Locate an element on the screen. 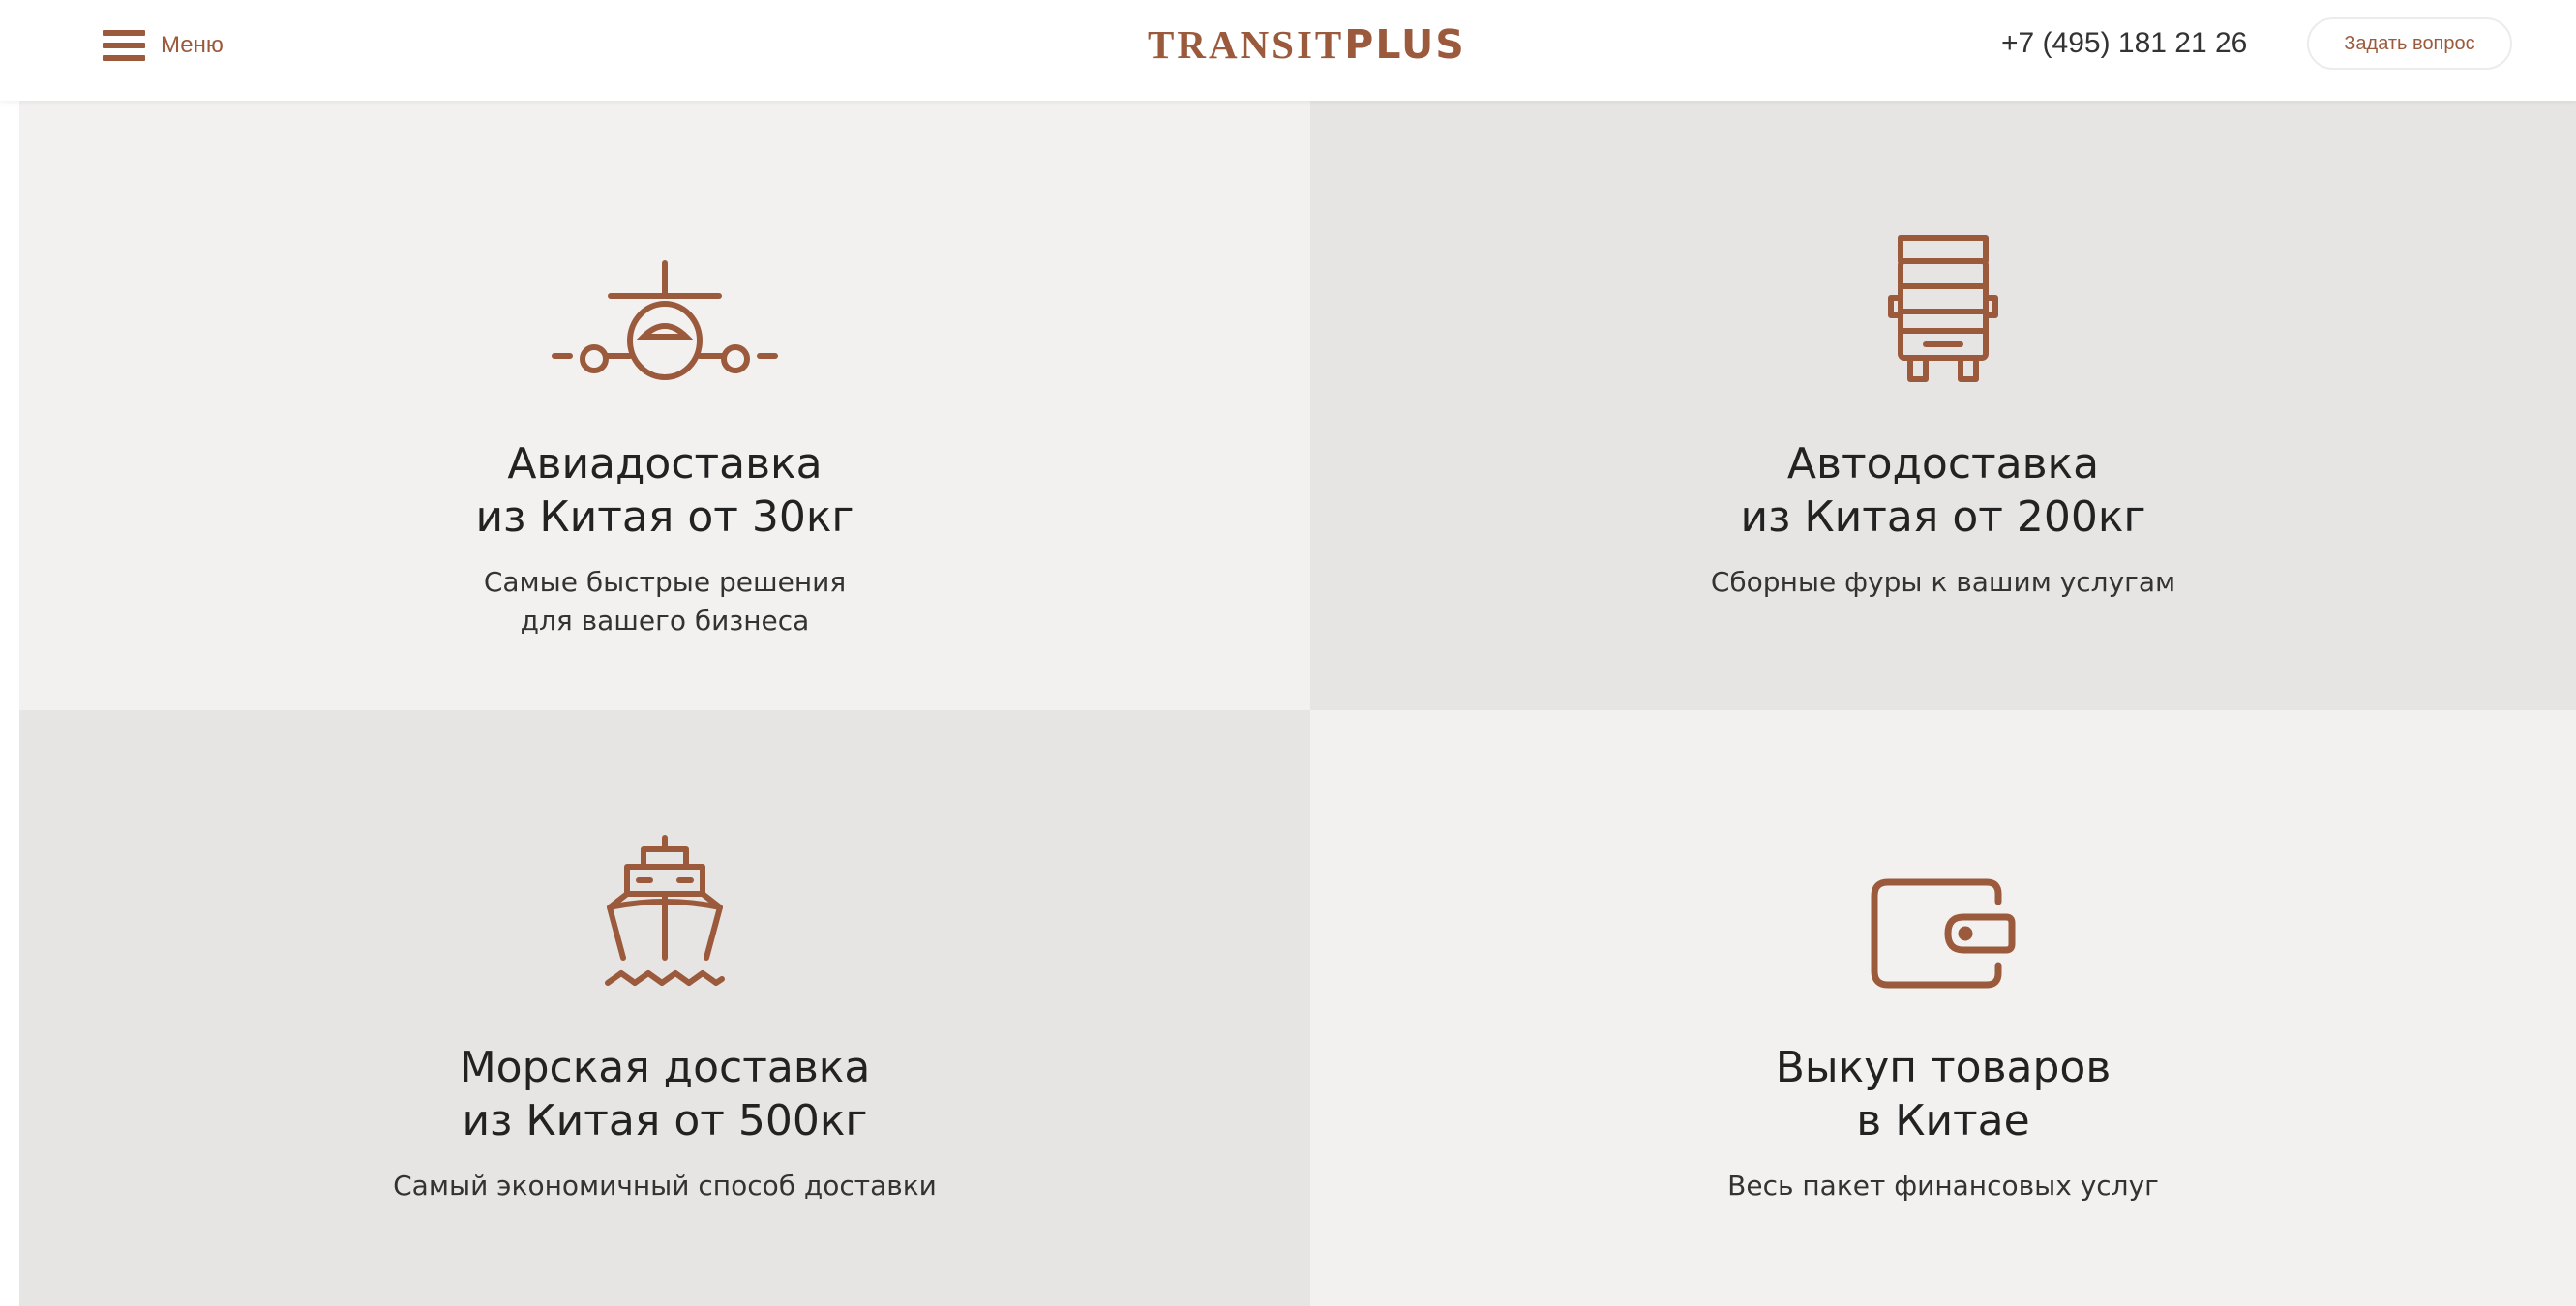 This screenshot has width=2576, height=1306. service-description-line: Самый экономичный способ доставки is located at coordinates (665, 1186).